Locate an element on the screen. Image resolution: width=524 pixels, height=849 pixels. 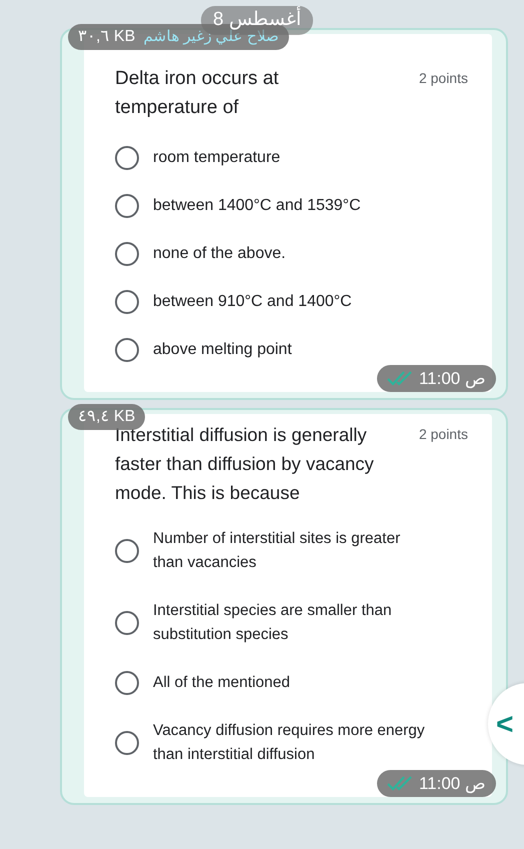
option-label: none of the above. is located at coordinates (219, 254).